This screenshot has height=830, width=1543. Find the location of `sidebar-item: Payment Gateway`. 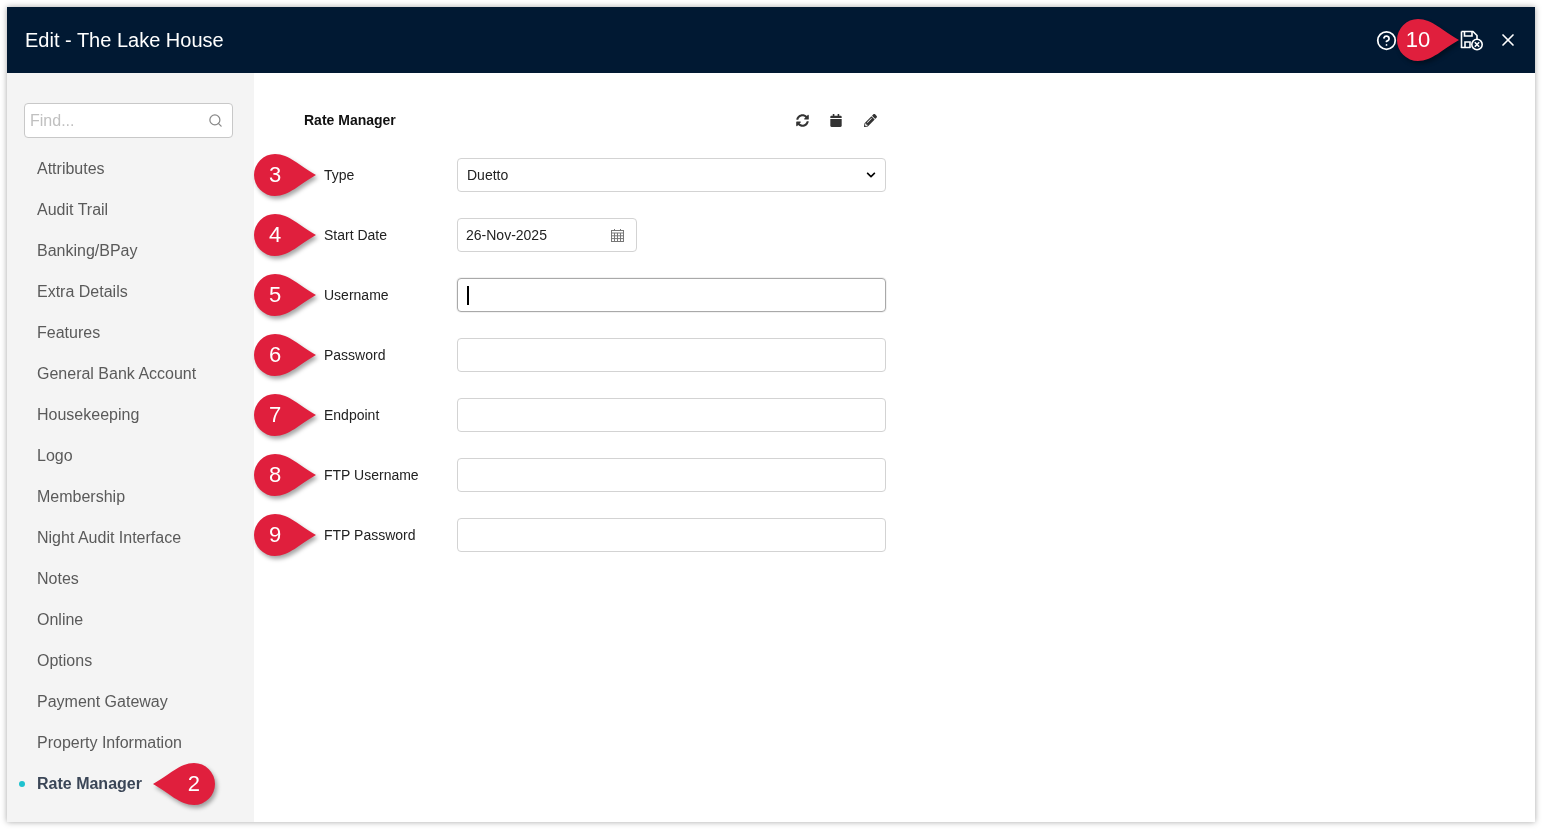

sidebar-item: Payment Gateway is located at coordinates (102, 701).